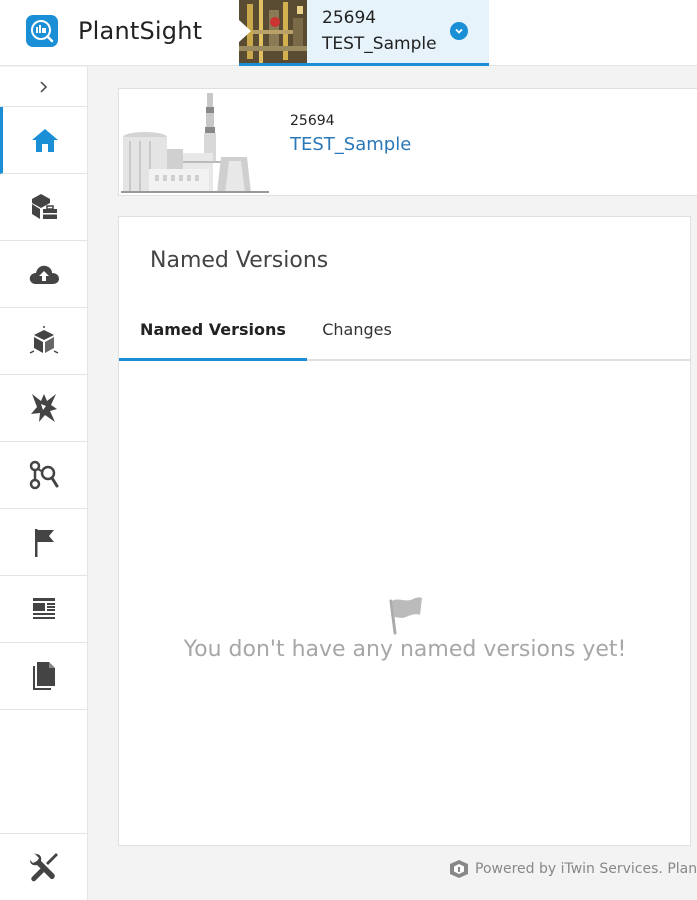  I want to click on footer-text: Powered by iTwin Services. Plan, so click(586, 869).